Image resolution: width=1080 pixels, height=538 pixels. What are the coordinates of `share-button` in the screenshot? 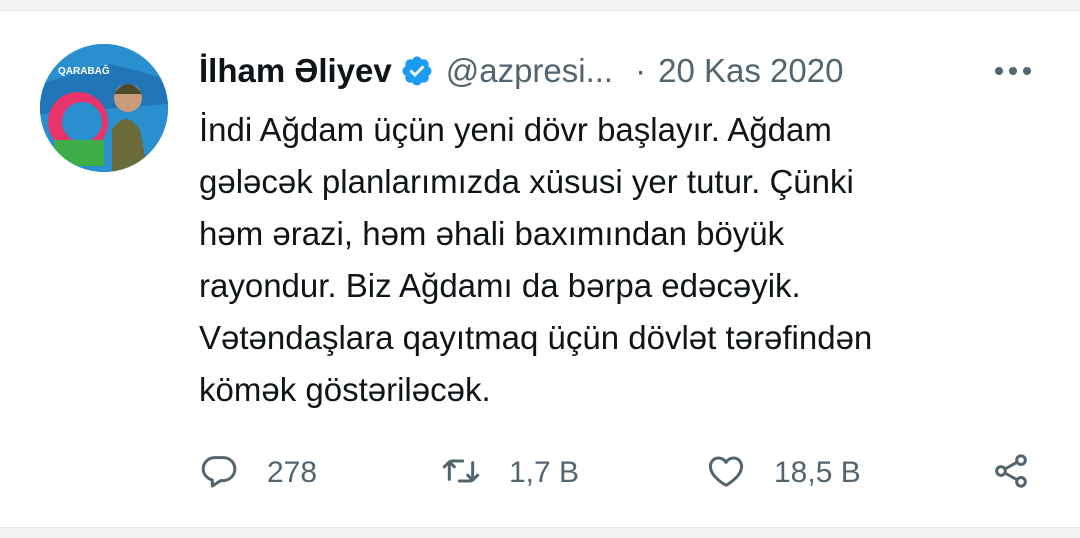 It's located at (1011, 473).